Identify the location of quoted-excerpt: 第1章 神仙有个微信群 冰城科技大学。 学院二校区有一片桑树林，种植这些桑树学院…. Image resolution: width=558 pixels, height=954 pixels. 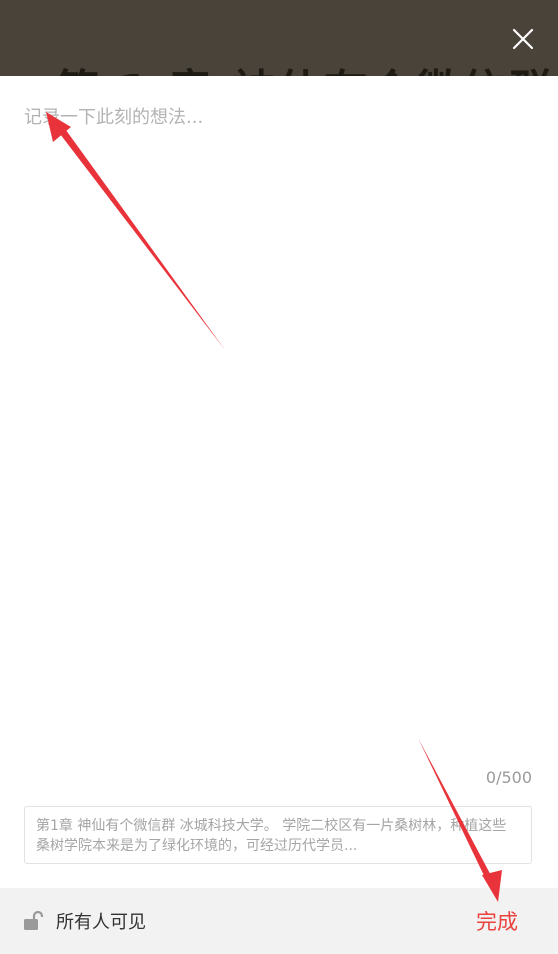
(278, 835).